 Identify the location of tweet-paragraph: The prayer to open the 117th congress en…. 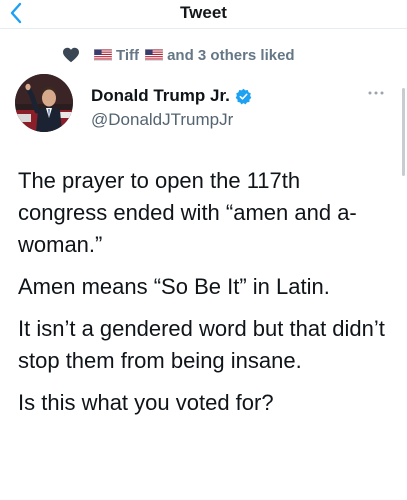
(187, 212).